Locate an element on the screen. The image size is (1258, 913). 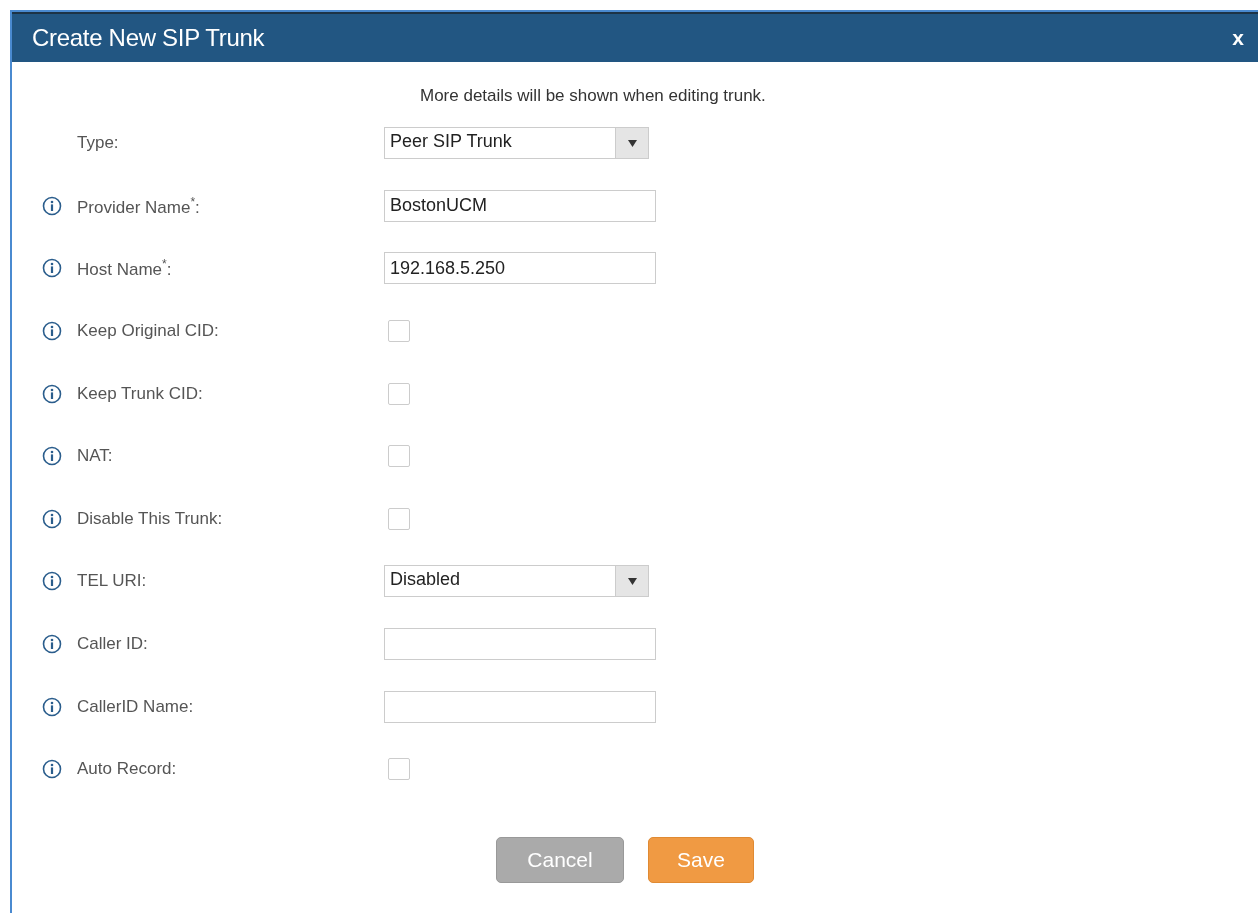
field-label: Auto Record: is located at coordinates (127, 769).